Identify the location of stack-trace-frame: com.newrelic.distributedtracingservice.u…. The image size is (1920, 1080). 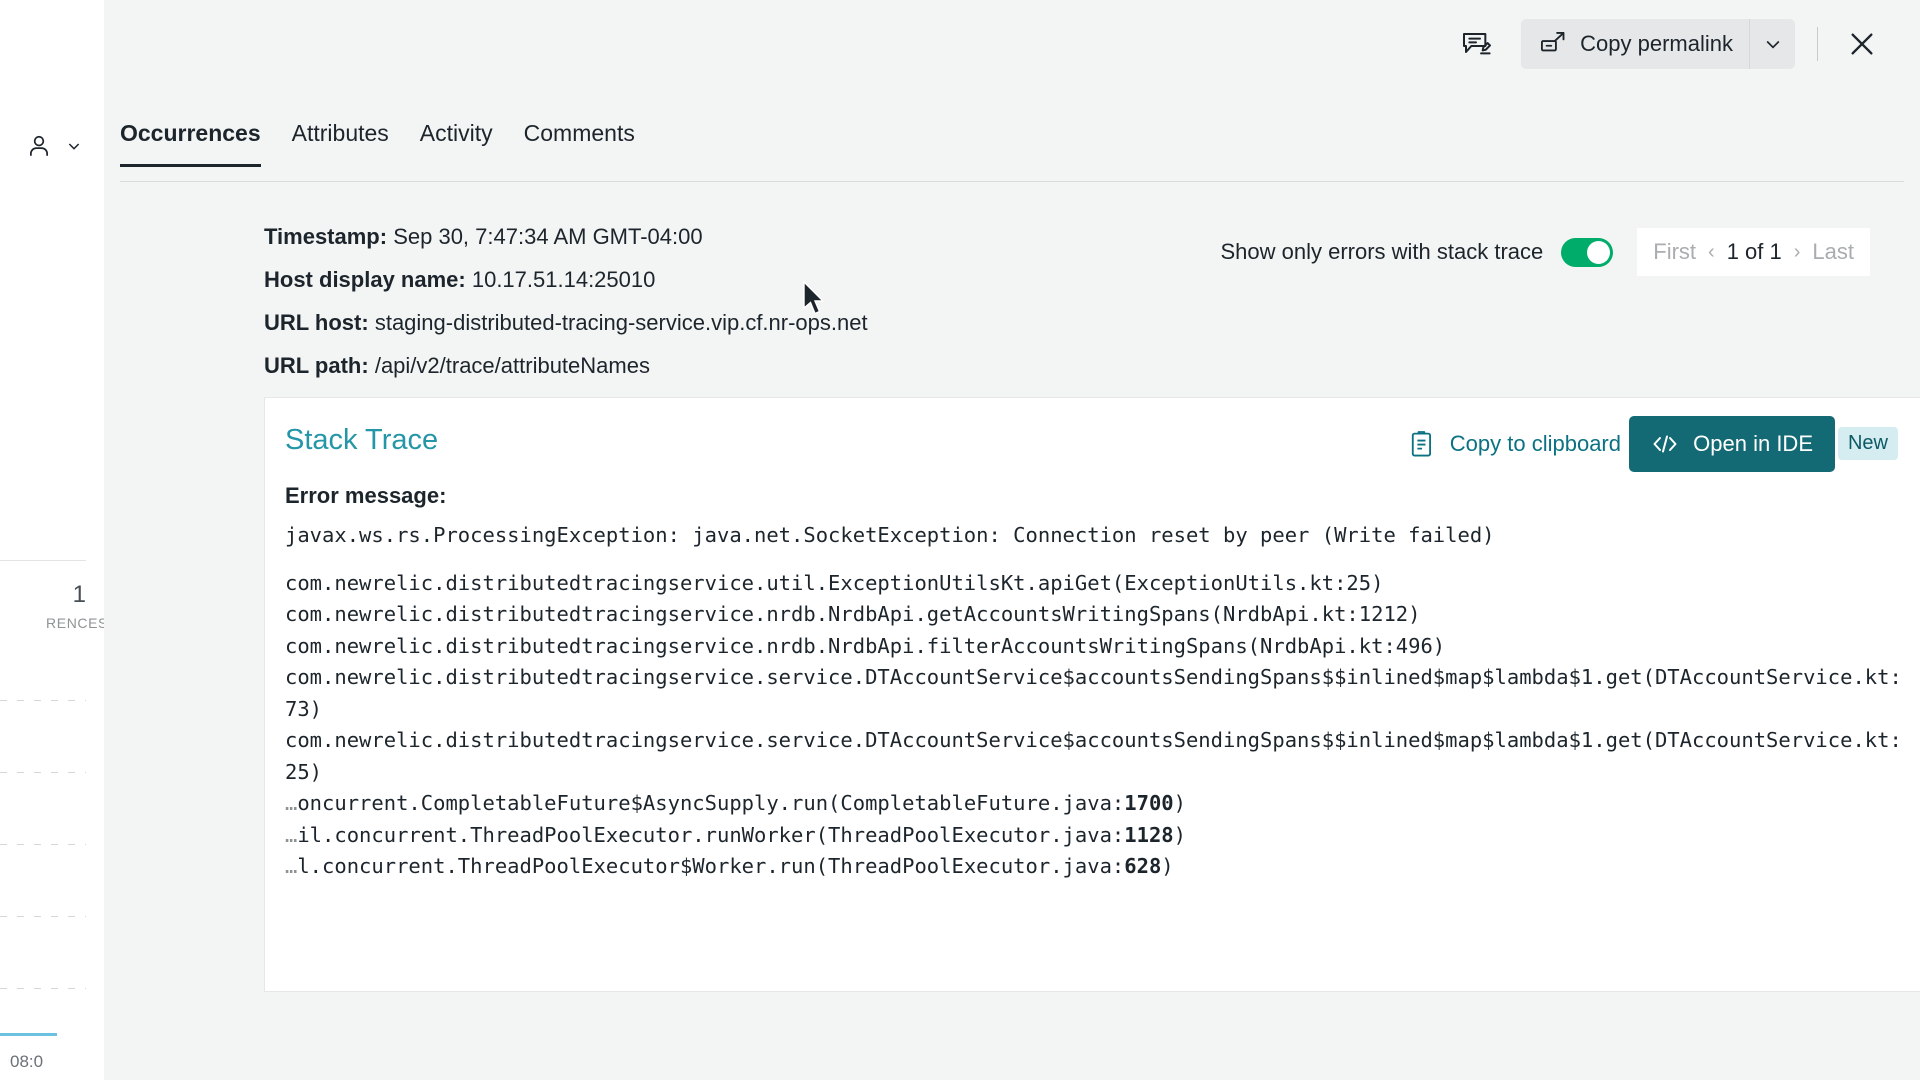
(834, 582).